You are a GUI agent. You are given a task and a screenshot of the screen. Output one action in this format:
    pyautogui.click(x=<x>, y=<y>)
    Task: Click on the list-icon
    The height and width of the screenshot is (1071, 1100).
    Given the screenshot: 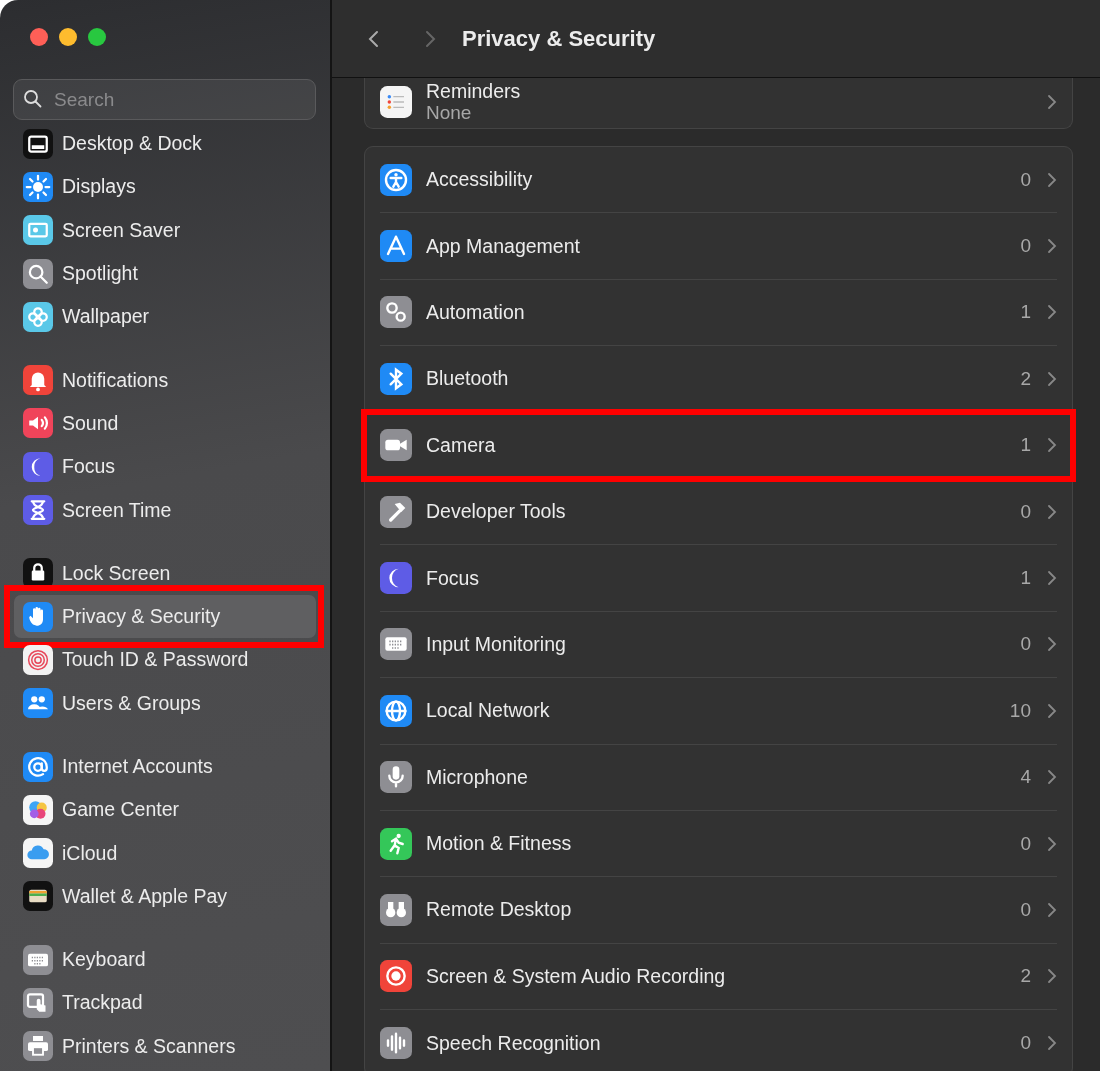 What is the action you would take?
    pyautogui.click(x=396, y=102)
    